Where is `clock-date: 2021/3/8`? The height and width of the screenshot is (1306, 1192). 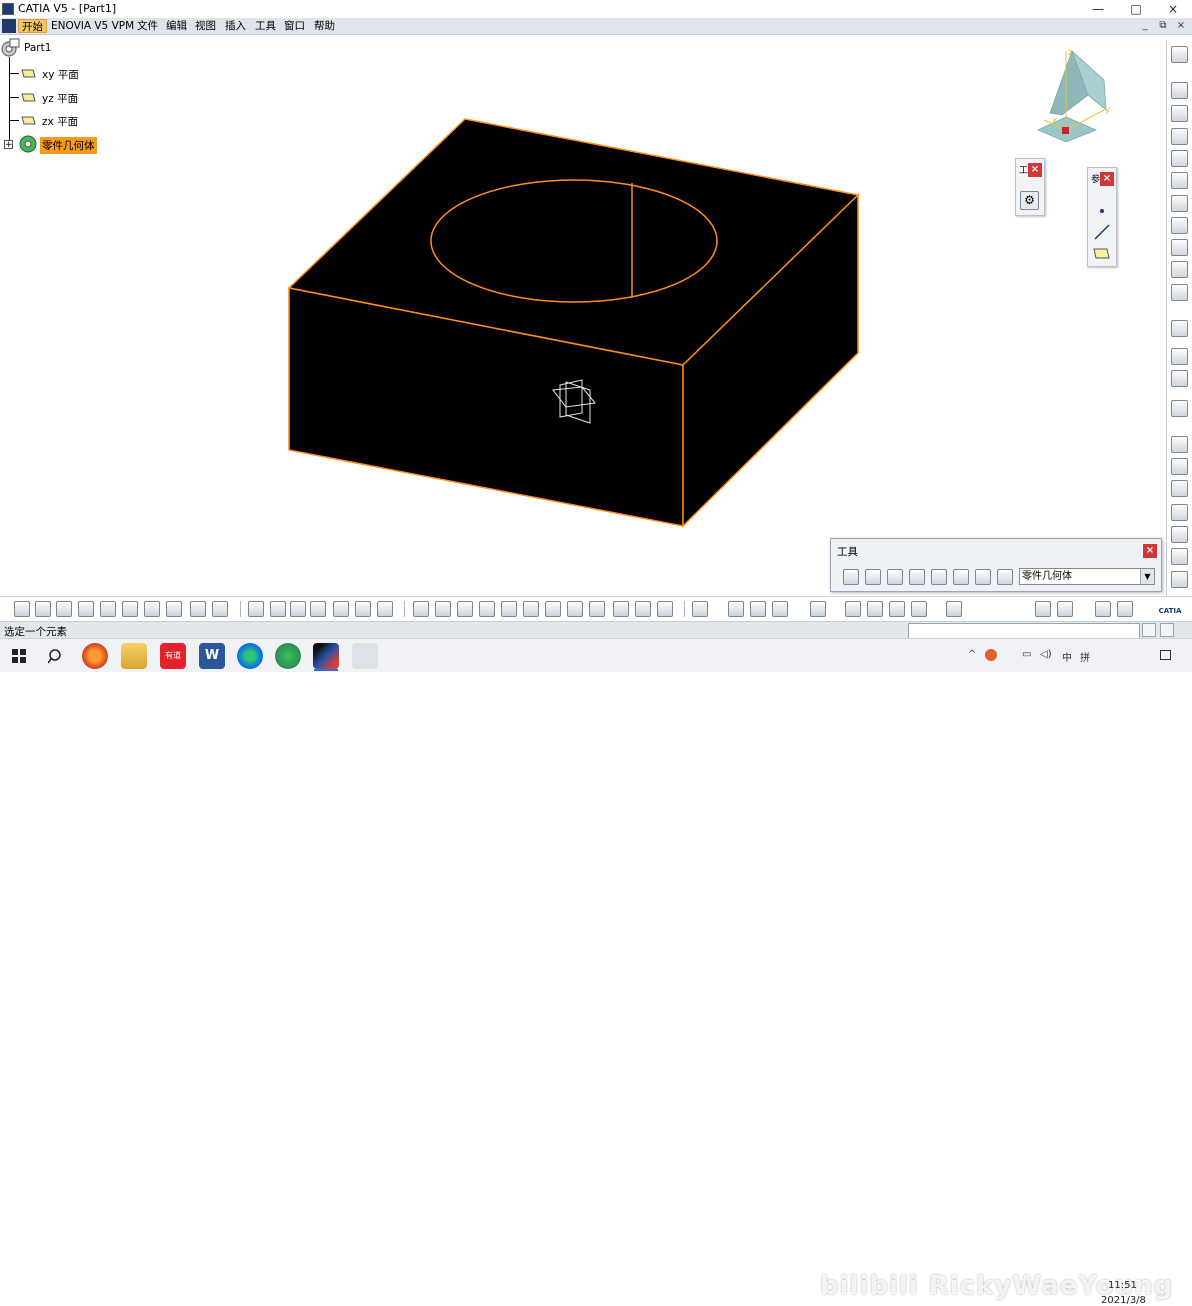
clock-date: 2021/3/8 is located at coordinates (1123, 1300).